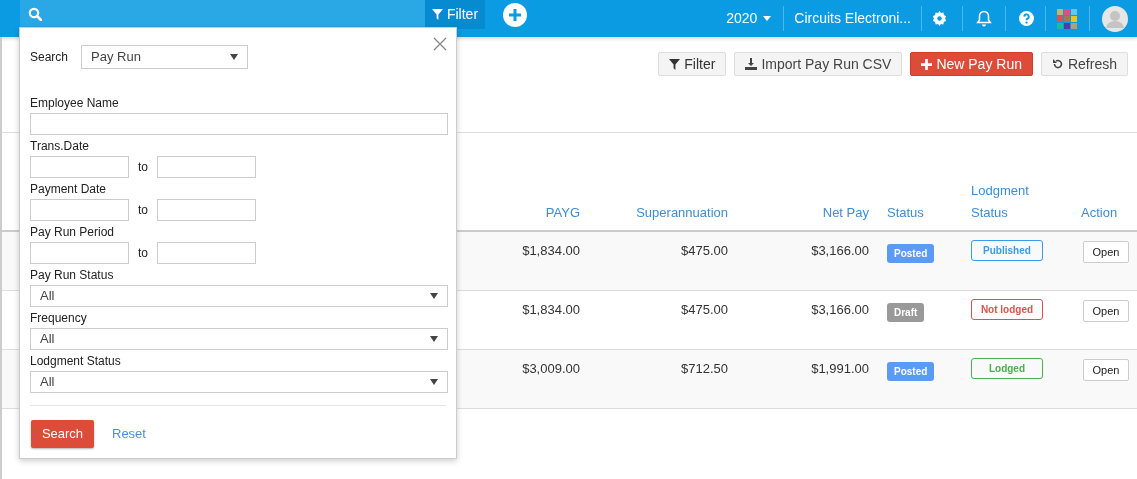 Image resolution: width=1137 pixels, height=479 pixels. I want to click on add-icon, so click(515, 14).